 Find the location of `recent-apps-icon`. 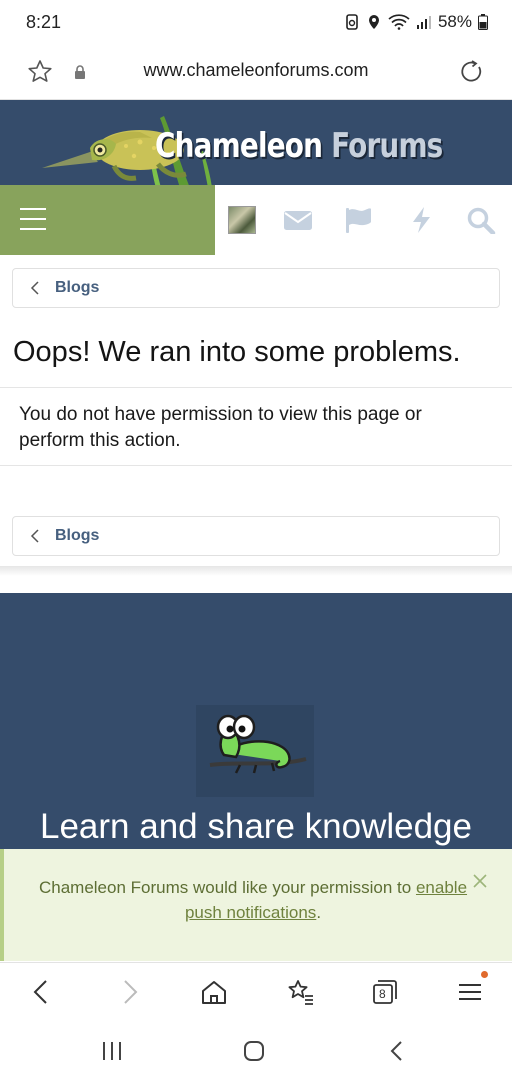

recent-apps-icon is located at coordinates (112, 1051).